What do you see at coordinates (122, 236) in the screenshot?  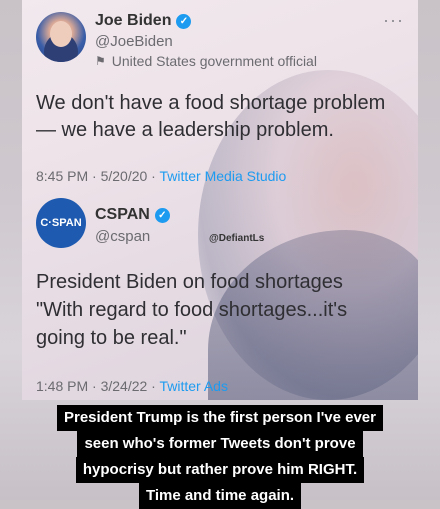 I see `author-handle: @cspan` at bounding box center [122, 236].